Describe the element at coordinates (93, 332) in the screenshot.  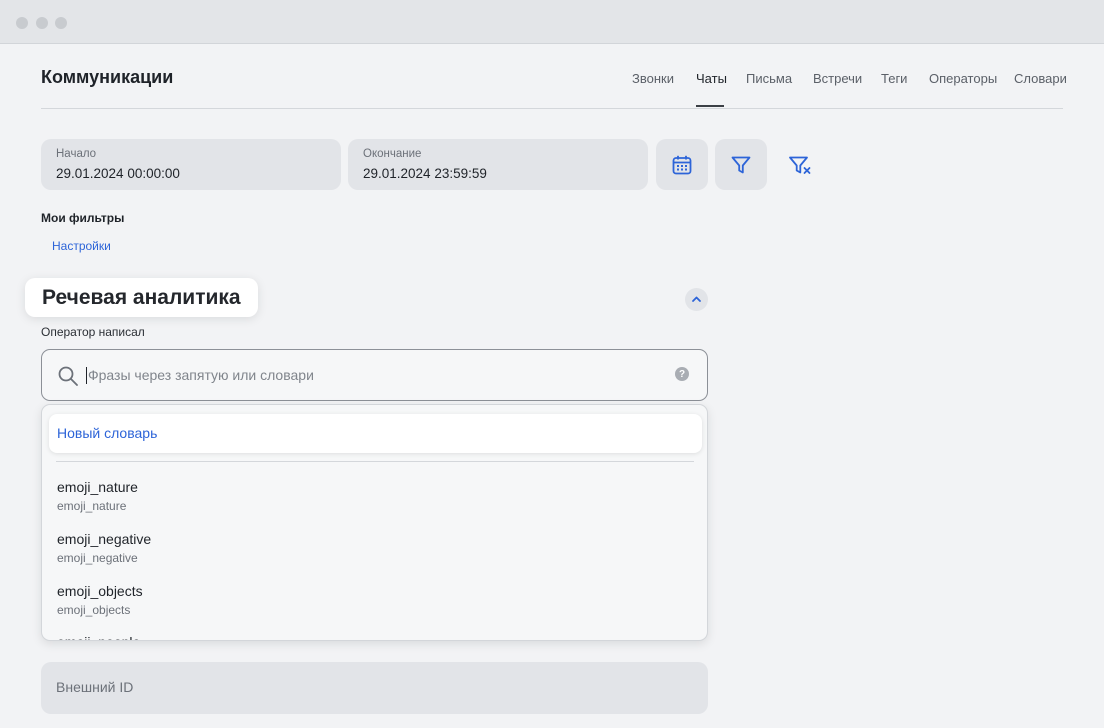
I see `operator-wrote-label: Оператор написал` at that location.